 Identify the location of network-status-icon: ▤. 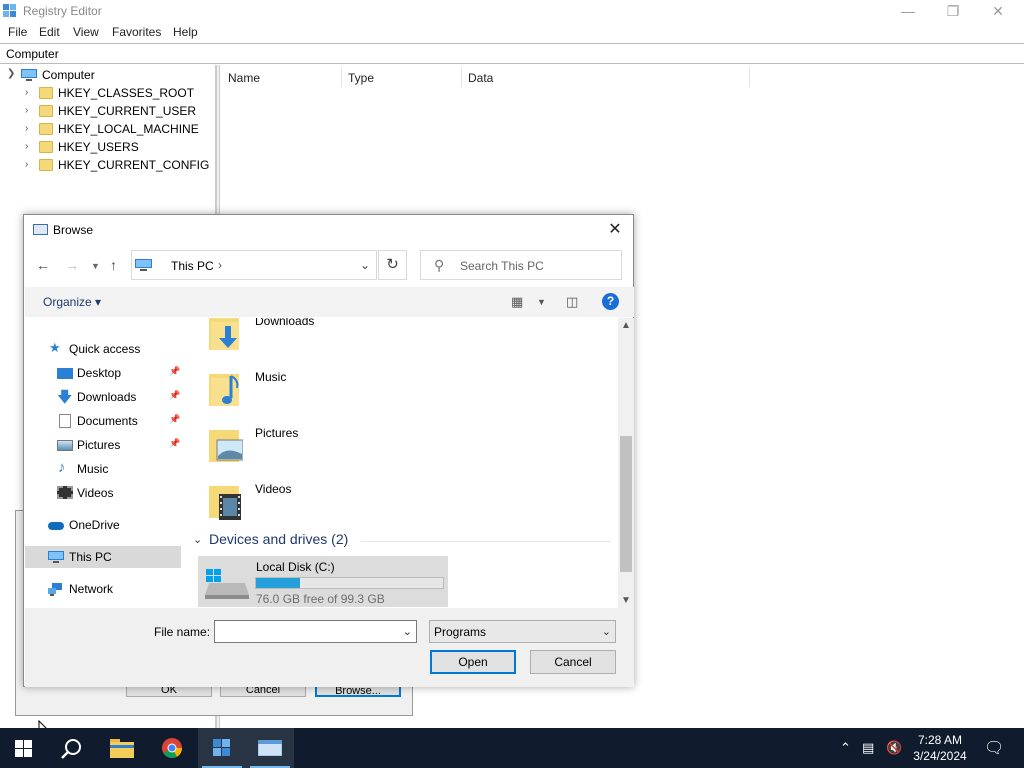
(868, 748).